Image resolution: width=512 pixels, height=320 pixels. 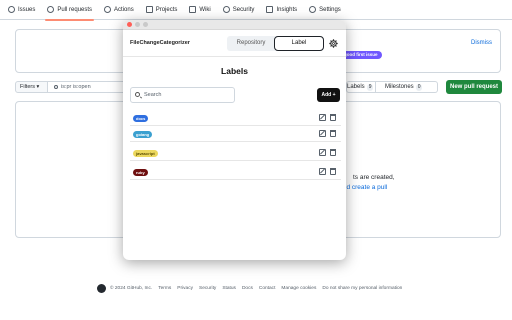 What do you see at coordinates (235, 134) in the screenshot?
I see `label-row: golang` at bounding box center [235, 134].